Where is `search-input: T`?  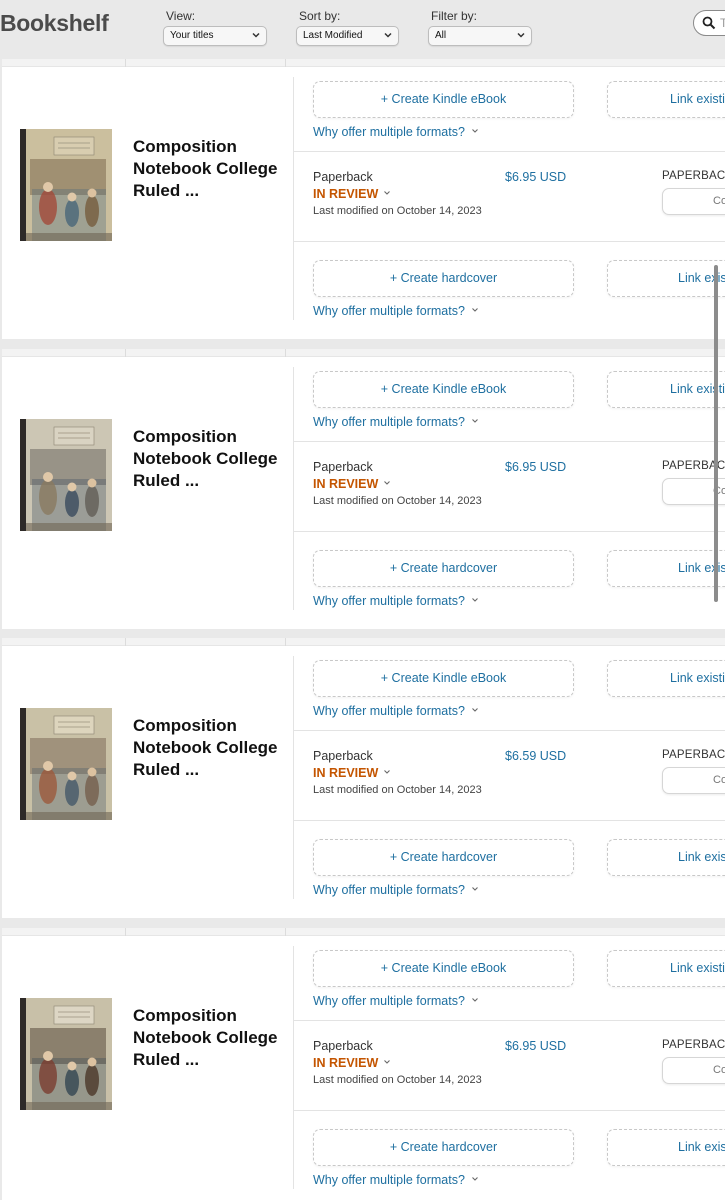
search-input: T is located at coordinates (709, 23).